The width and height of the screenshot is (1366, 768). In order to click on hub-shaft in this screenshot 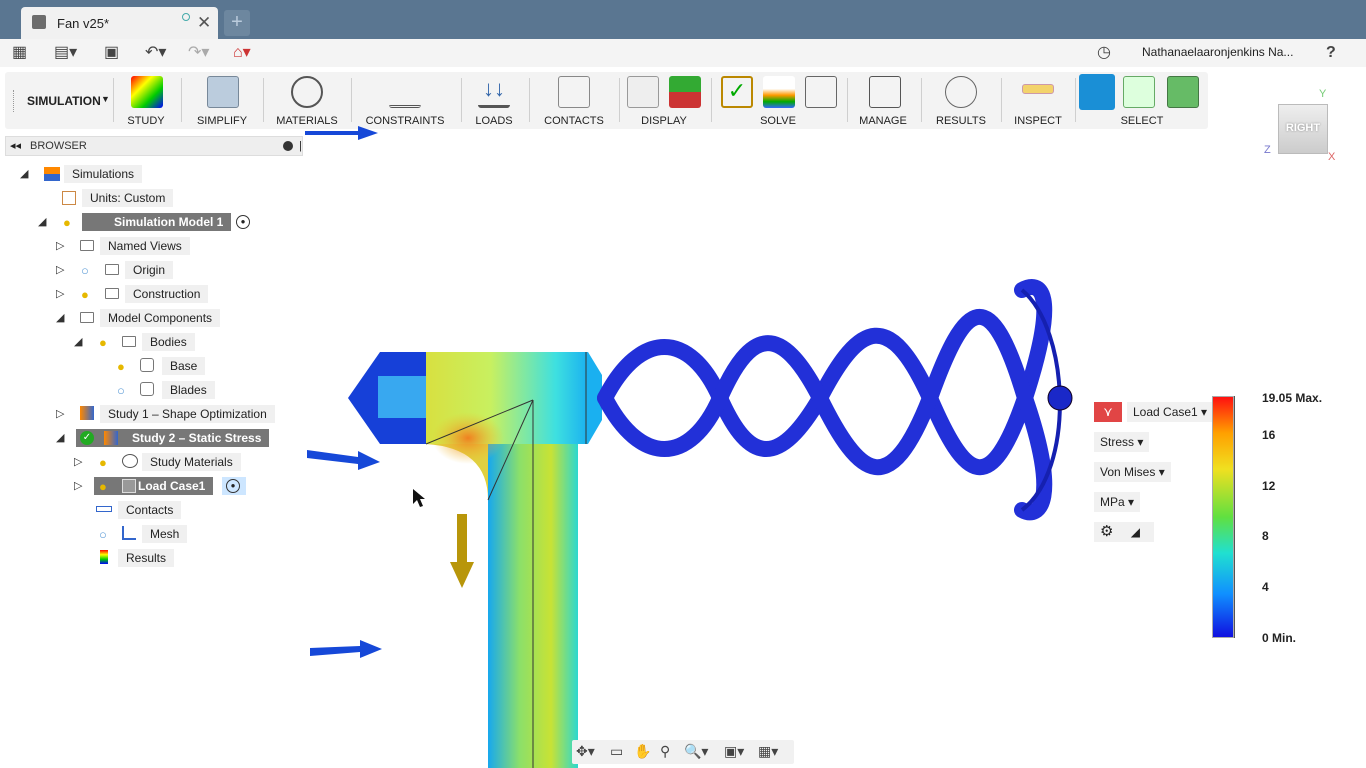, I will do `click(404, 397)`.